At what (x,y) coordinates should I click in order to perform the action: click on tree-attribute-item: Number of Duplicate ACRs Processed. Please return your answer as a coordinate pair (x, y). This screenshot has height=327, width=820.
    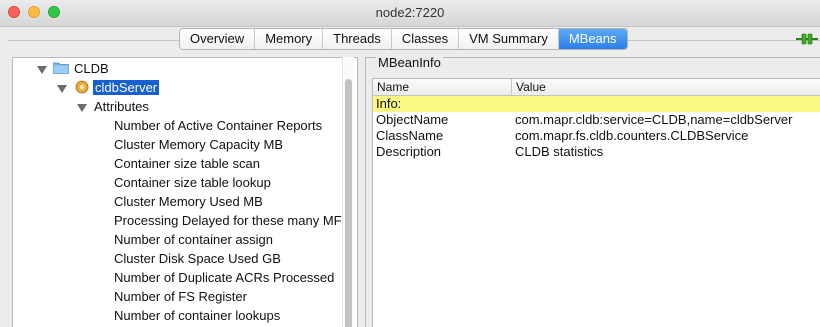
    Looking at the image, I should click on (224, 277).